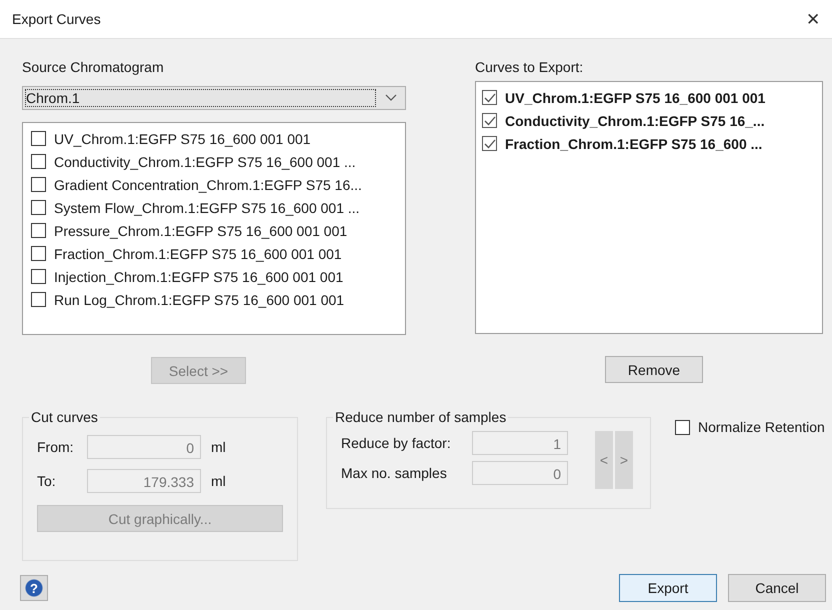 The height and width of the screenshot is (610, 832). I want to click on chevron-down-icon, so click(391, 98).